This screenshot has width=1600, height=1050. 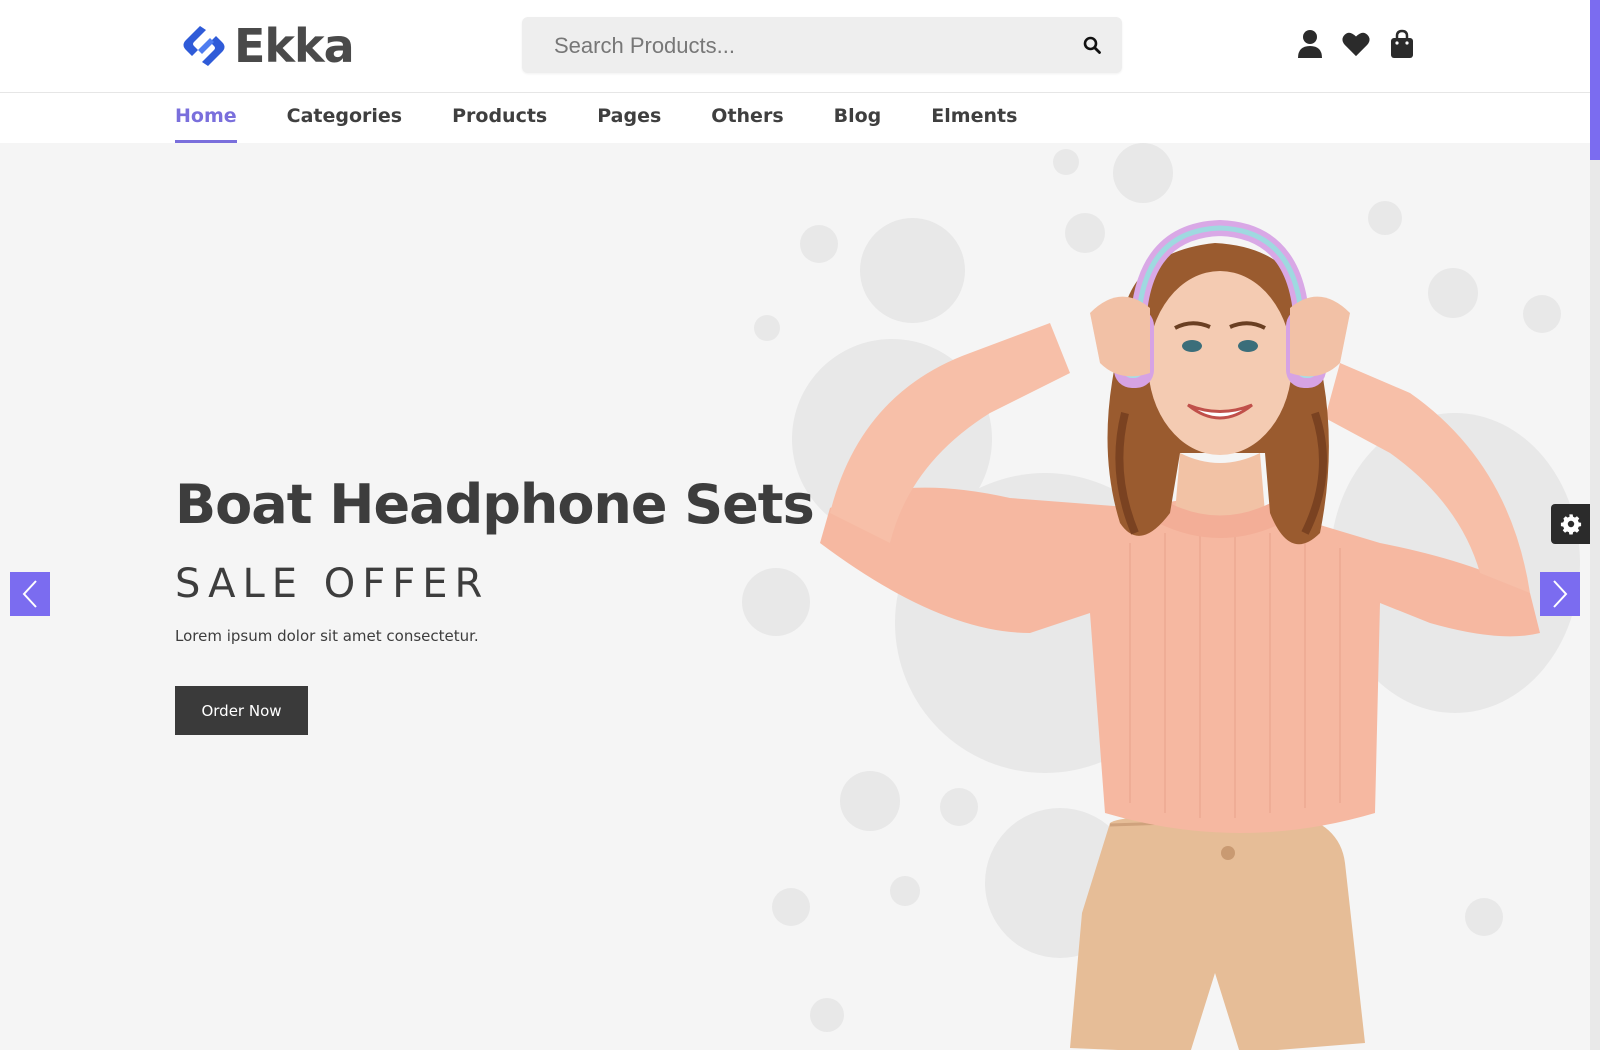 I want to click on logo: Ekka, so click(x=266, y=46).